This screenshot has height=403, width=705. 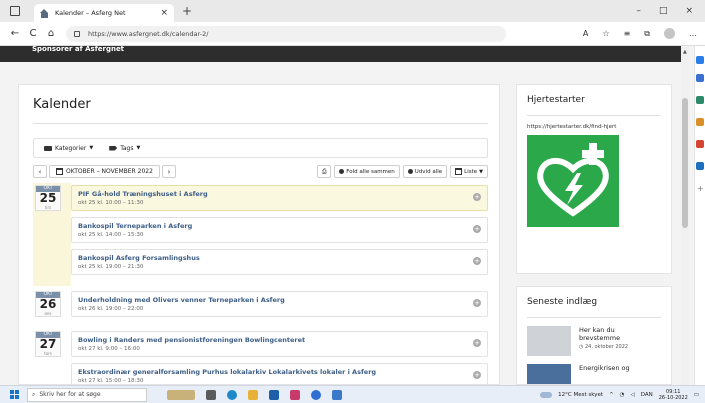 What do you see at coordinates (168, 171) in the screenshot?
I see `next-button: ›` at bounding box center [168, 171].